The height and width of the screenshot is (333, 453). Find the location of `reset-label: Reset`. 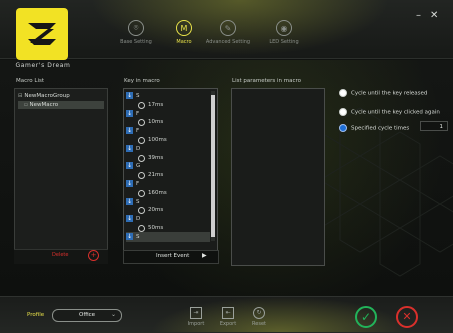

reset-label: Reset is located at coordinates (259, 324).